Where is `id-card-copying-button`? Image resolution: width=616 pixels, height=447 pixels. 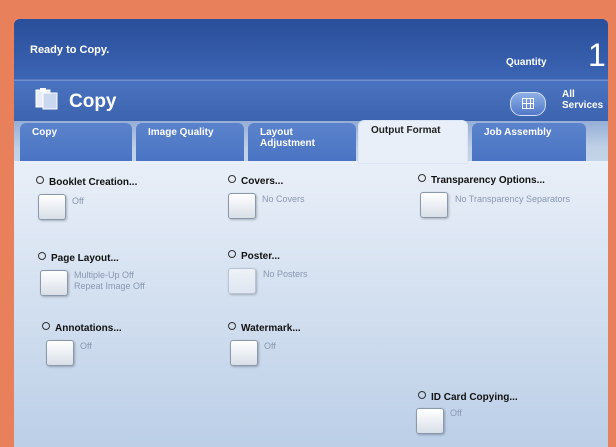 id-card-copying-button is located at coordinates (430, 421).